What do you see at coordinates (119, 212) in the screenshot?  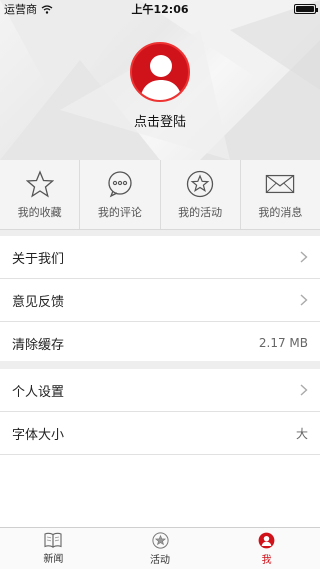 I see `quick-action-label: 我的评论` at bounding box center [119, 212].